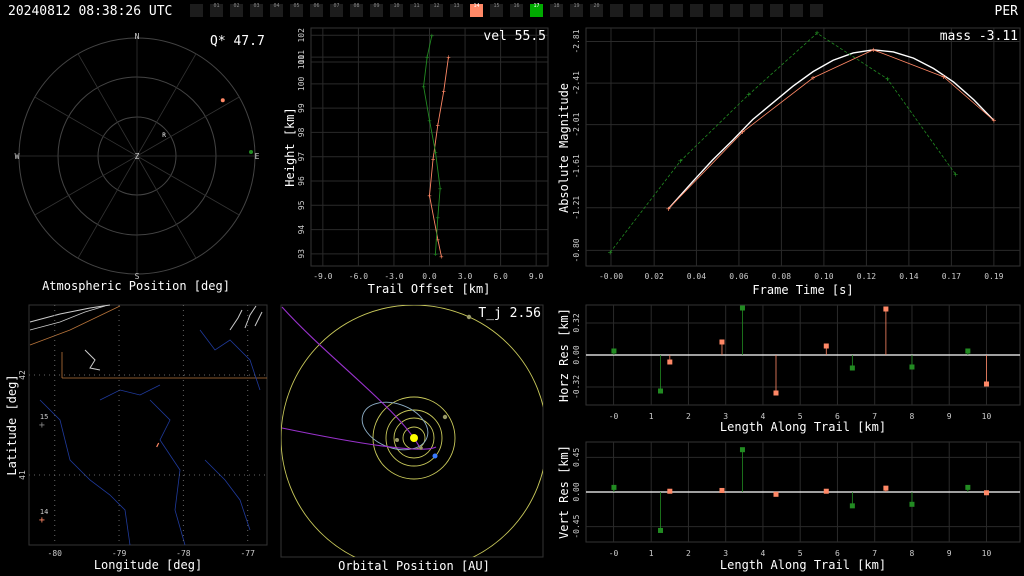 The image size is (1024, 576). I want to click on x-tick-label: 0.02, so click(654, 276).